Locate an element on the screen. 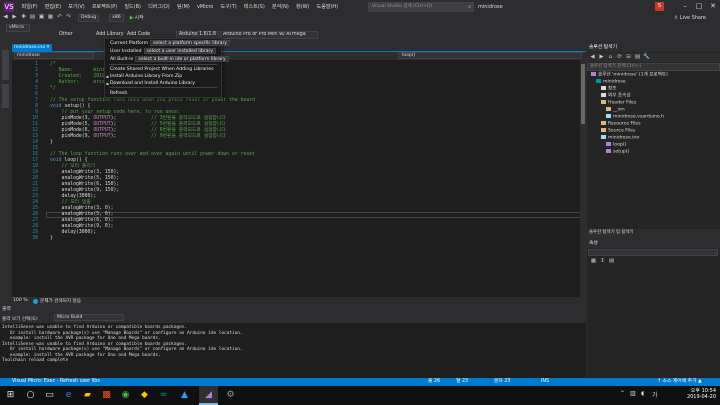 Image resolution: width=720 pixels, height=405 pixels. save-all-icon: ▦ is located at coordinates (50, 17).